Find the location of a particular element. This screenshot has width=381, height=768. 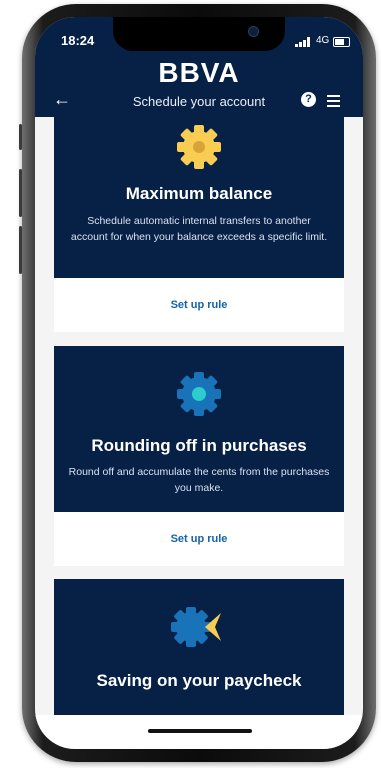

menu-icon is located at coordinates (333, 102).